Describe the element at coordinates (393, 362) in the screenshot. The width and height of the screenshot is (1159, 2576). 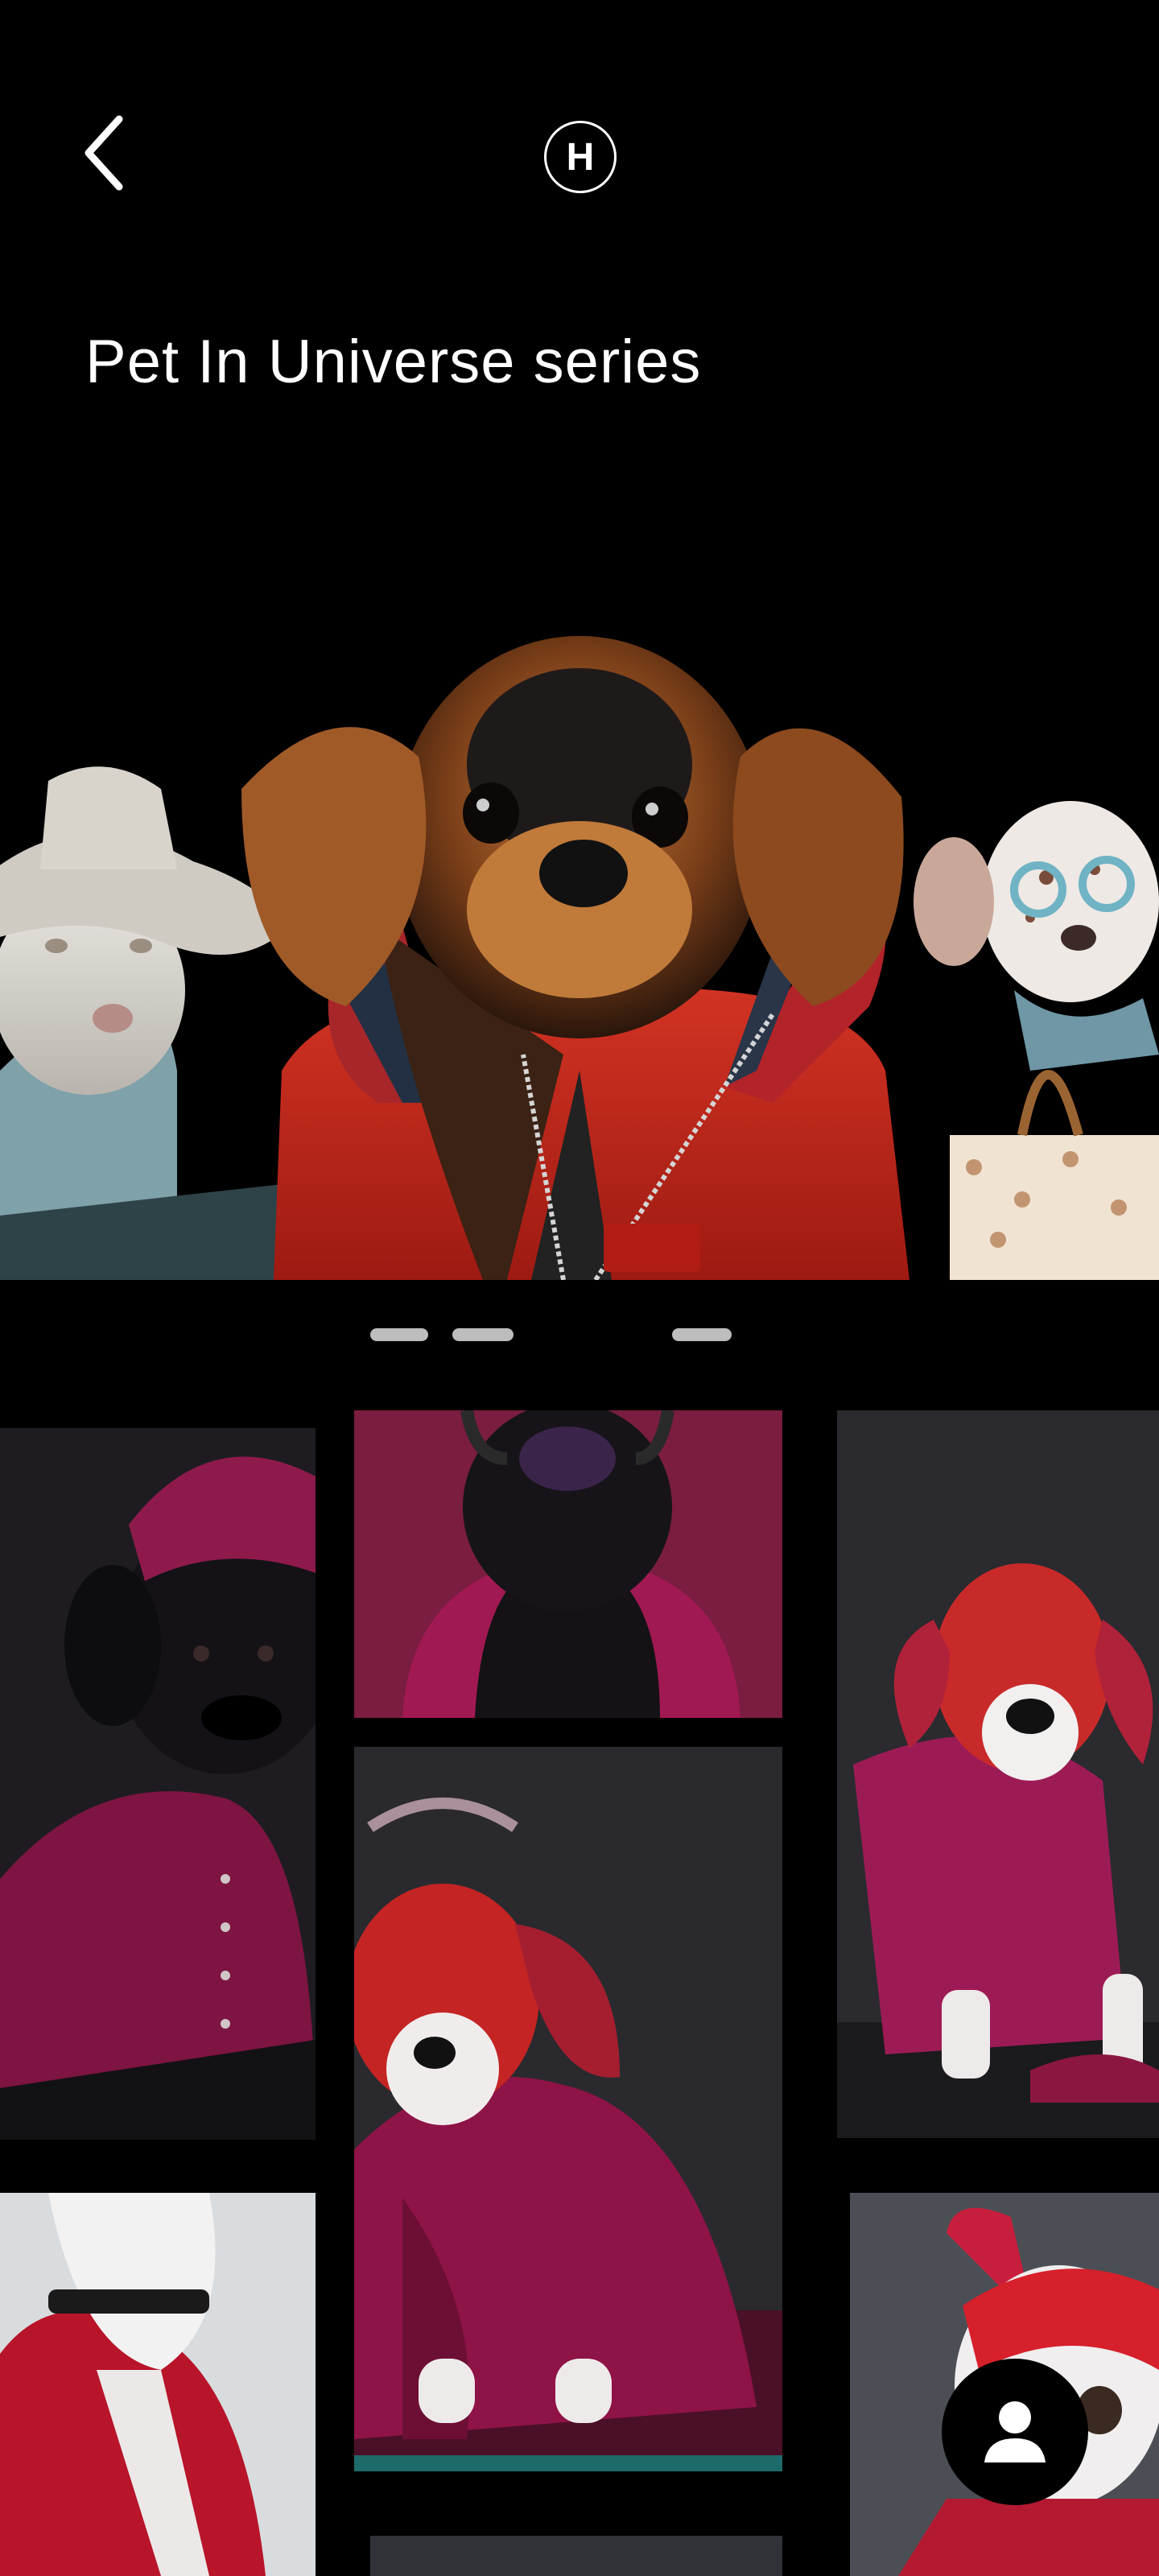
I see `page-title: Pet In Universe series` at that location.